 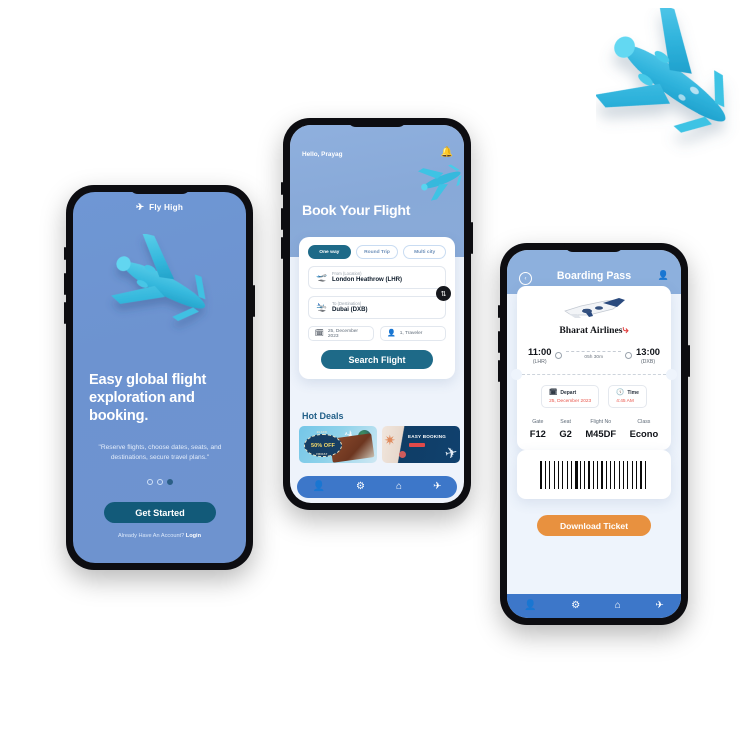 What do you see at coordinates (601, 422) in the screenshot?
I see `flight-no-label: Flight No` at bounding box center [601, 422].